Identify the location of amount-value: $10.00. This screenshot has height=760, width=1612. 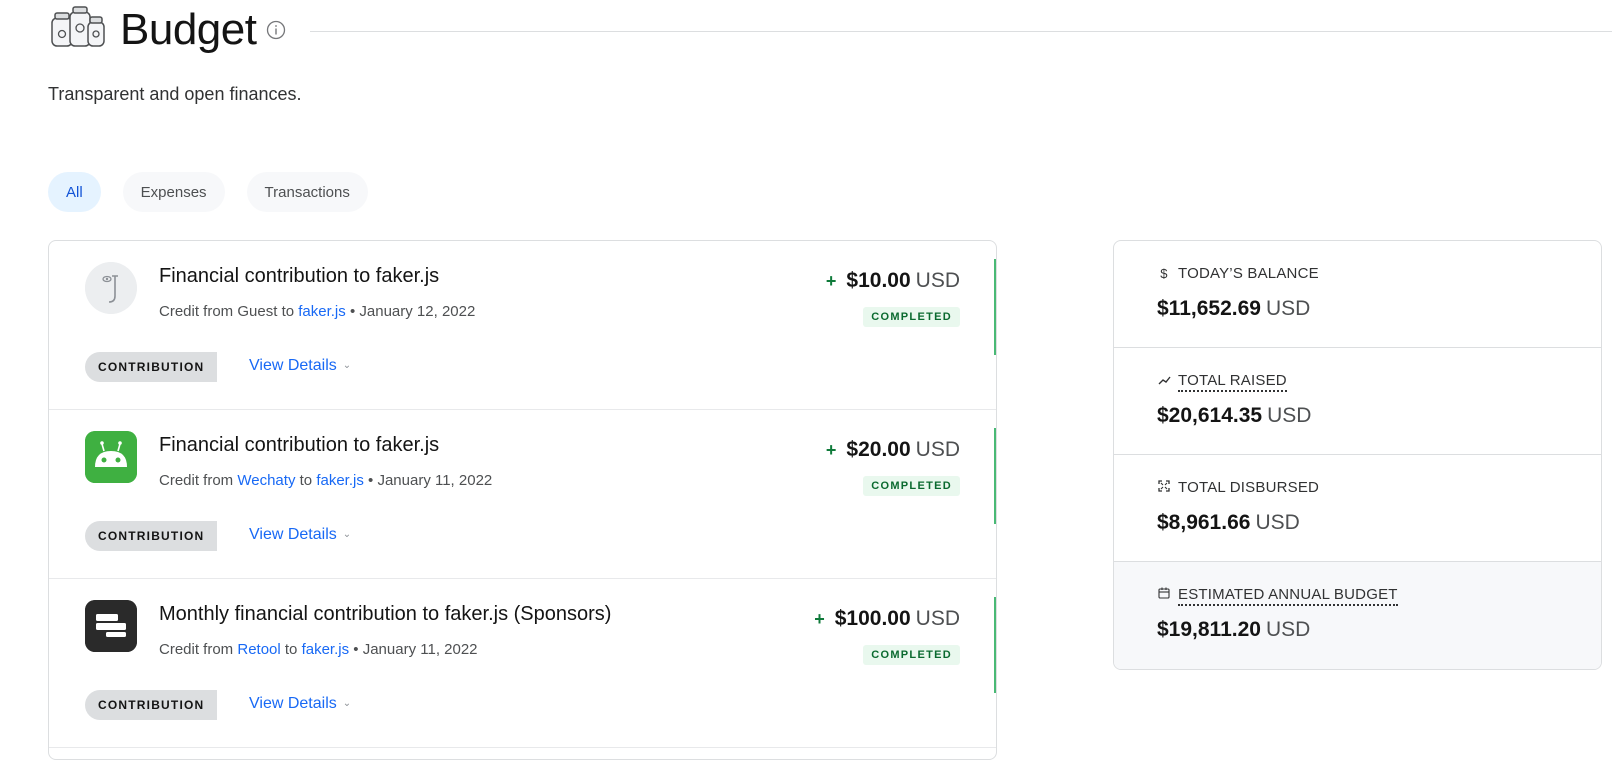
(878, 280).